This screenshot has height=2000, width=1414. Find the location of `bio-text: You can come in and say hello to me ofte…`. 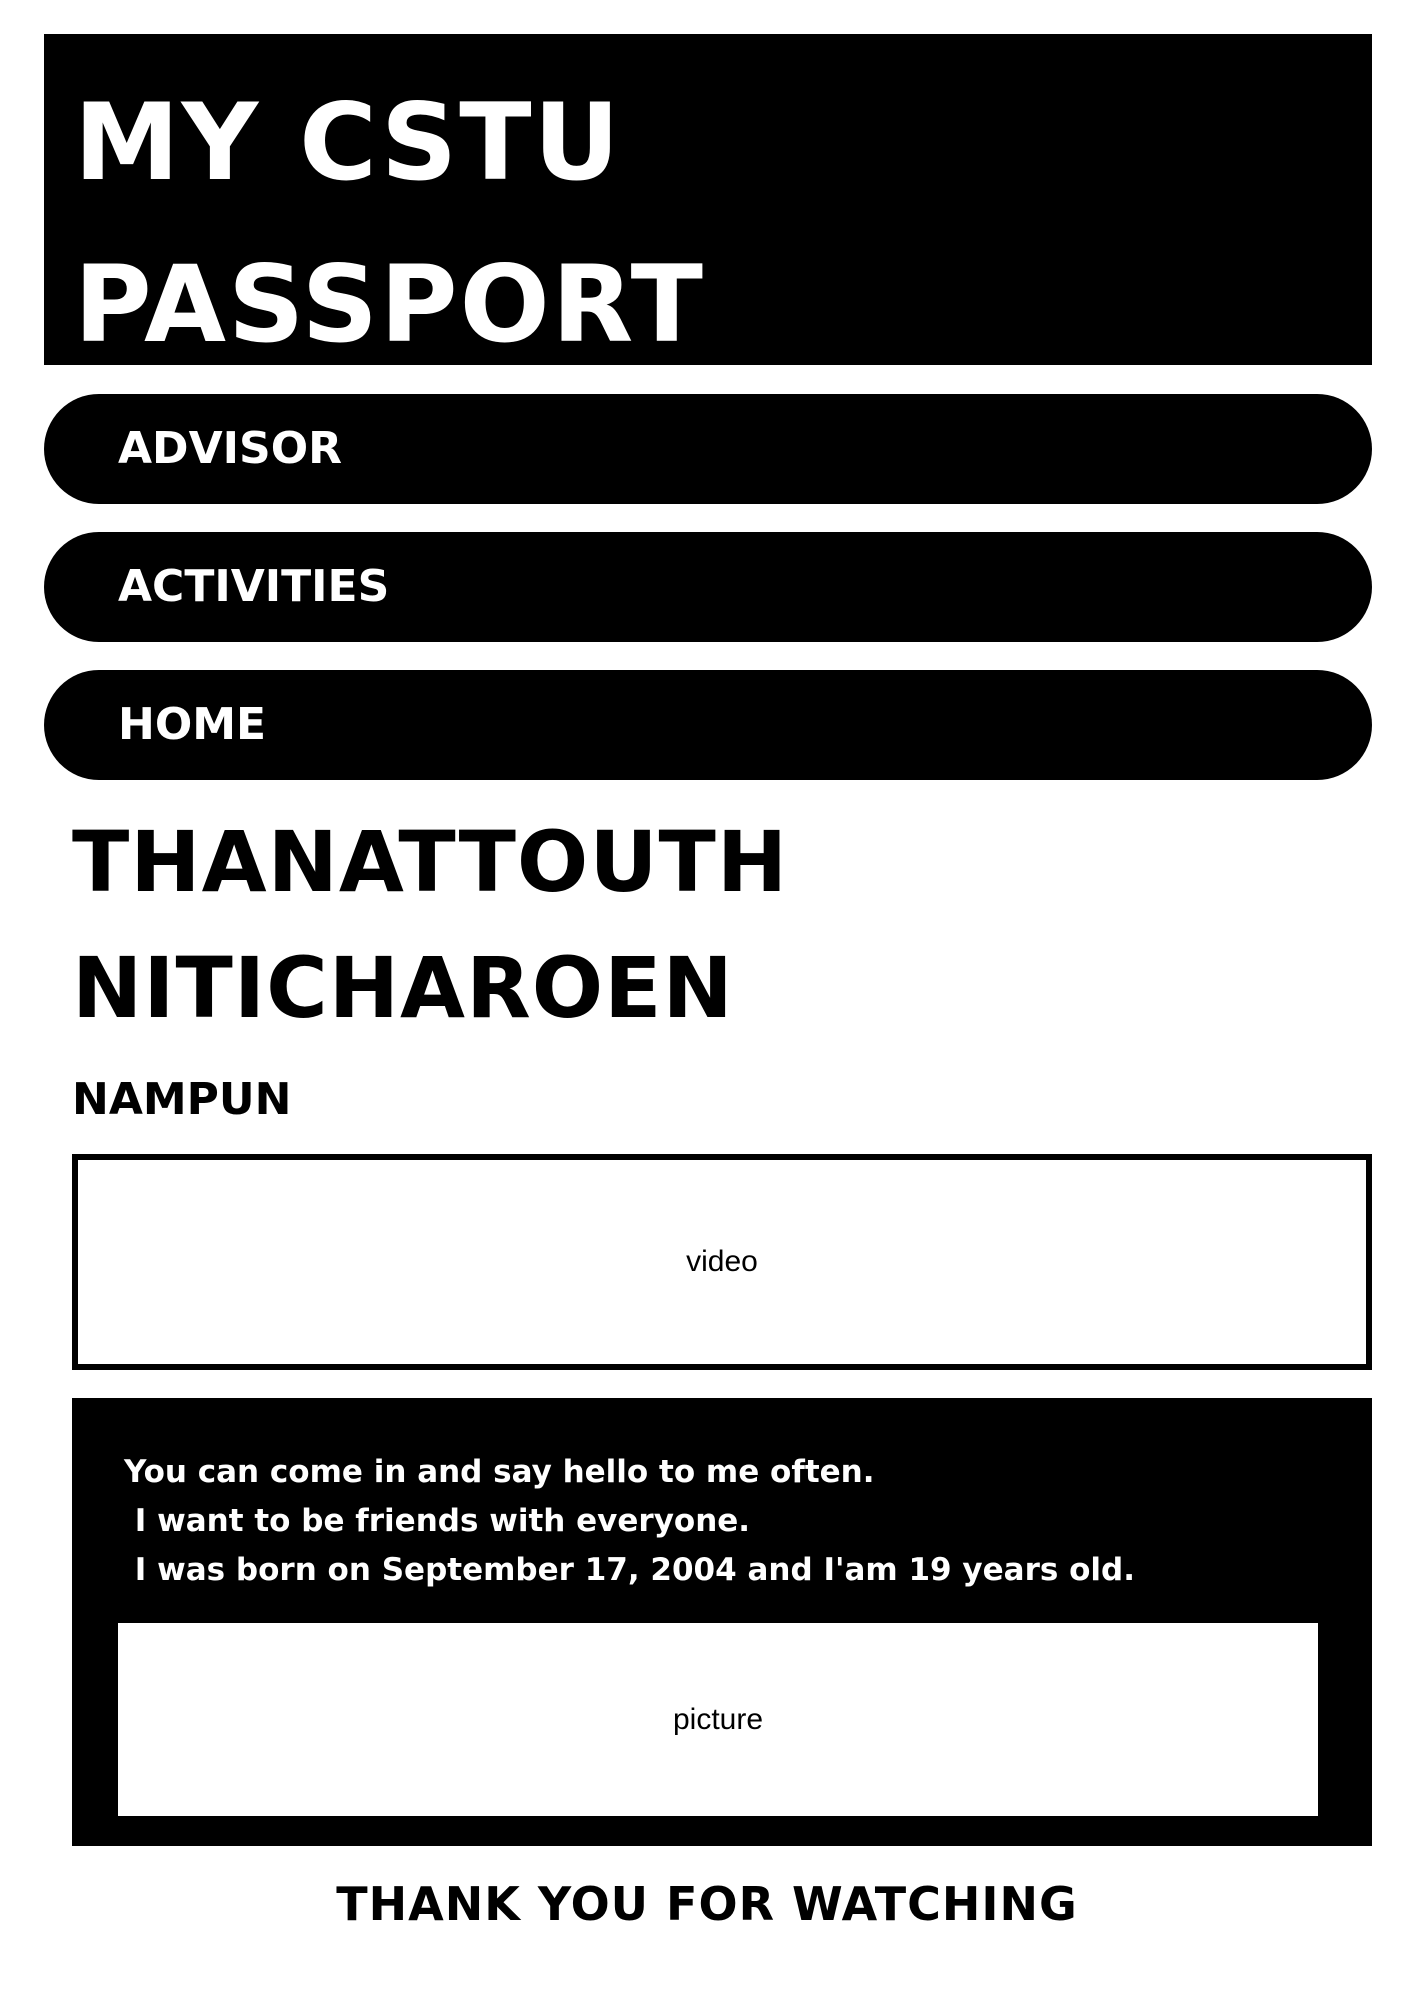

bio-text: You can come in and say hello to me ofte… is located at coordinates (629, 1521).